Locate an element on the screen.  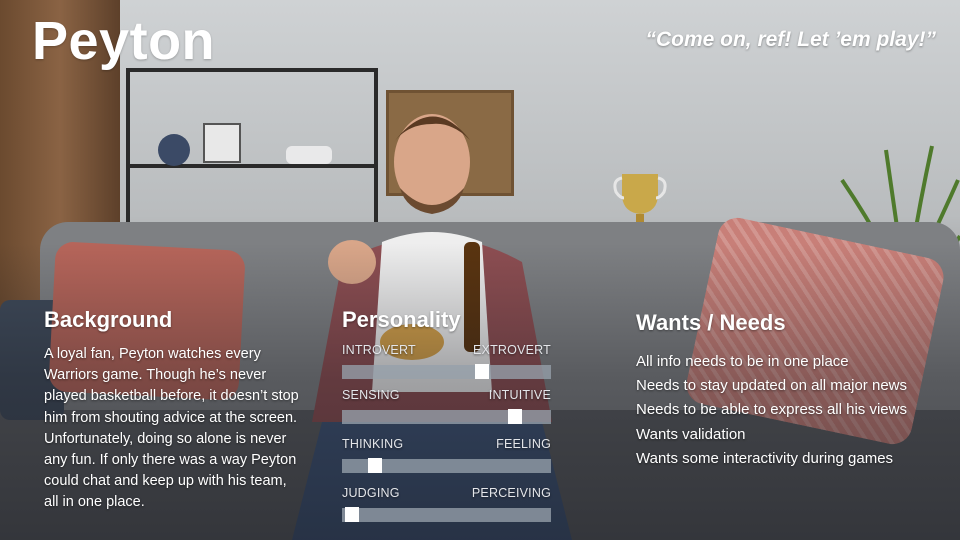
list-item: Wants validation is located at coordinates (691, 434).